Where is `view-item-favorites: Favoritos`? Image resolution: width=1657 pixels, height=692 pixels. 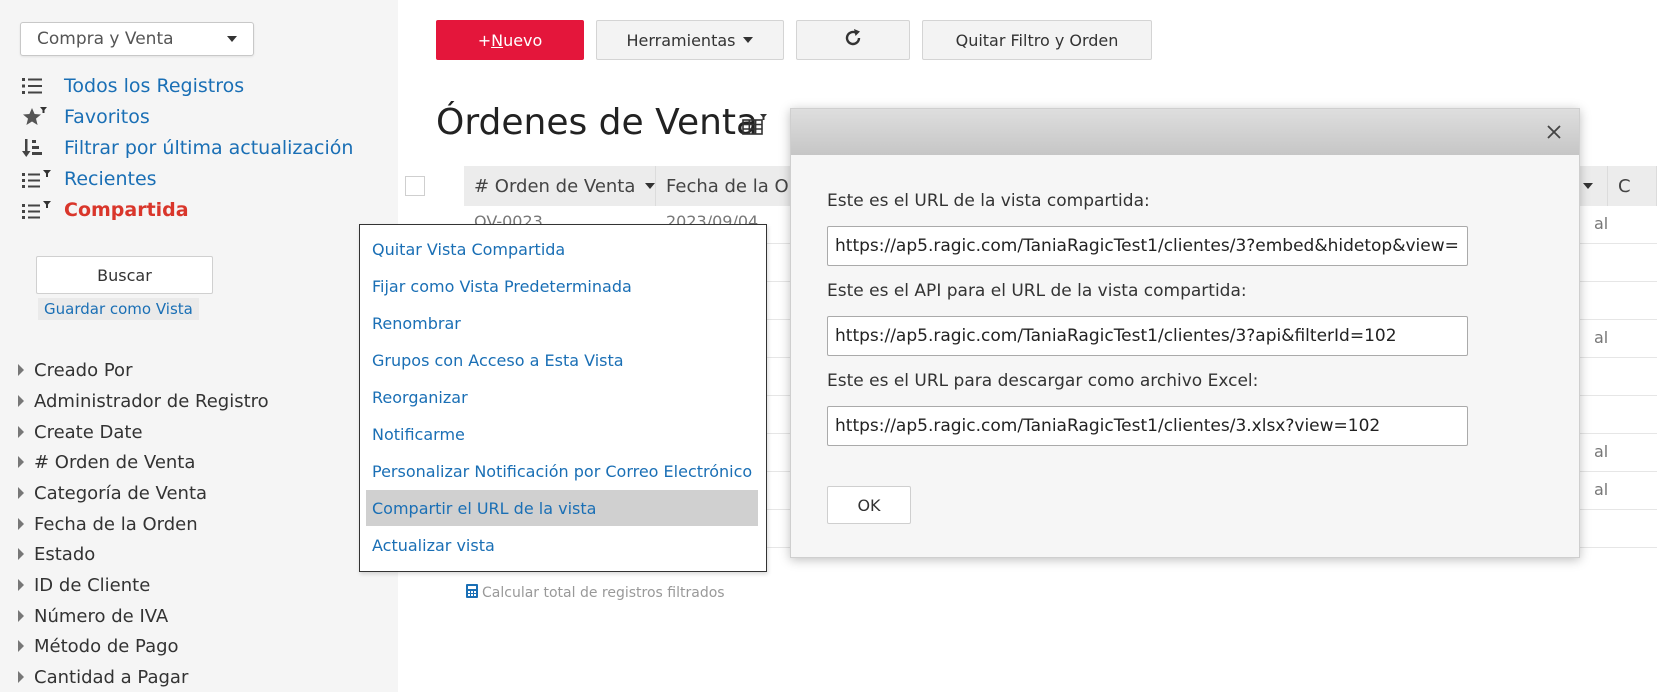
view-item-favorites: Favoritos is located at coordinates (86, 117).